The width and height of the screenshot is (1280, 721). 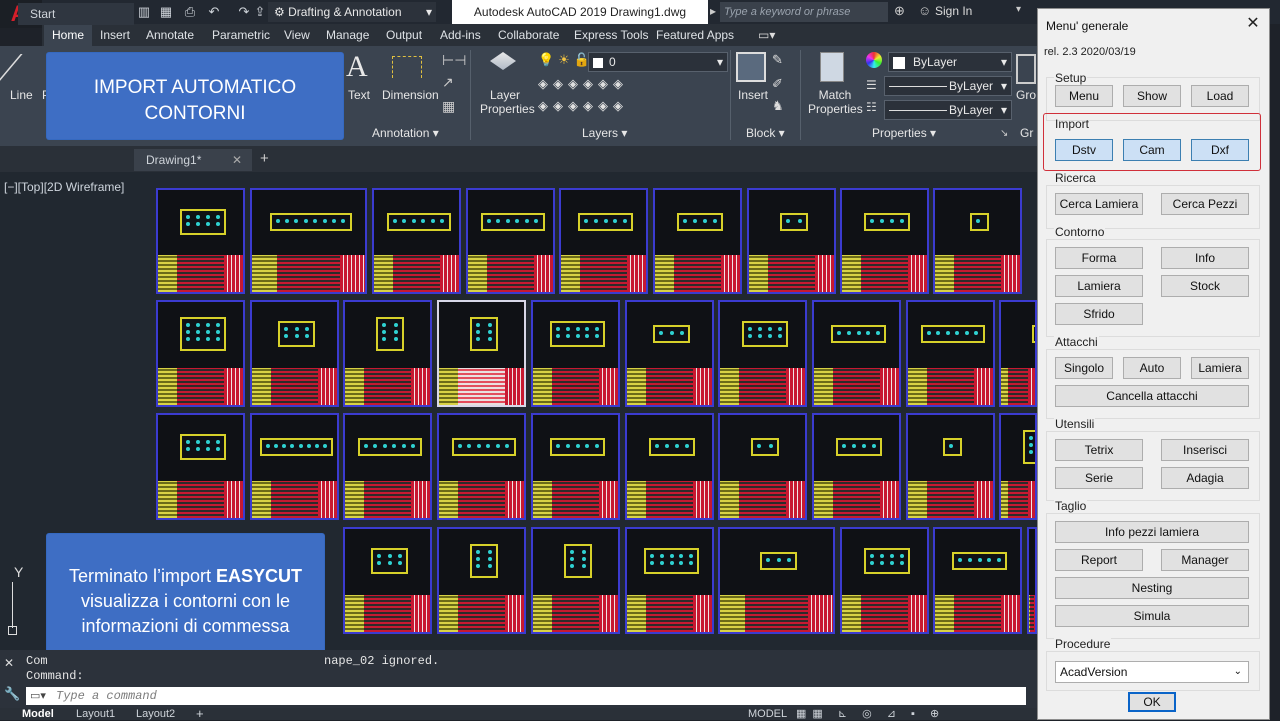 What do you see at coordinates (778, 106) in the screenshot?
I see `block-attrib-icon: ♞` at bounding box center [778, 106].